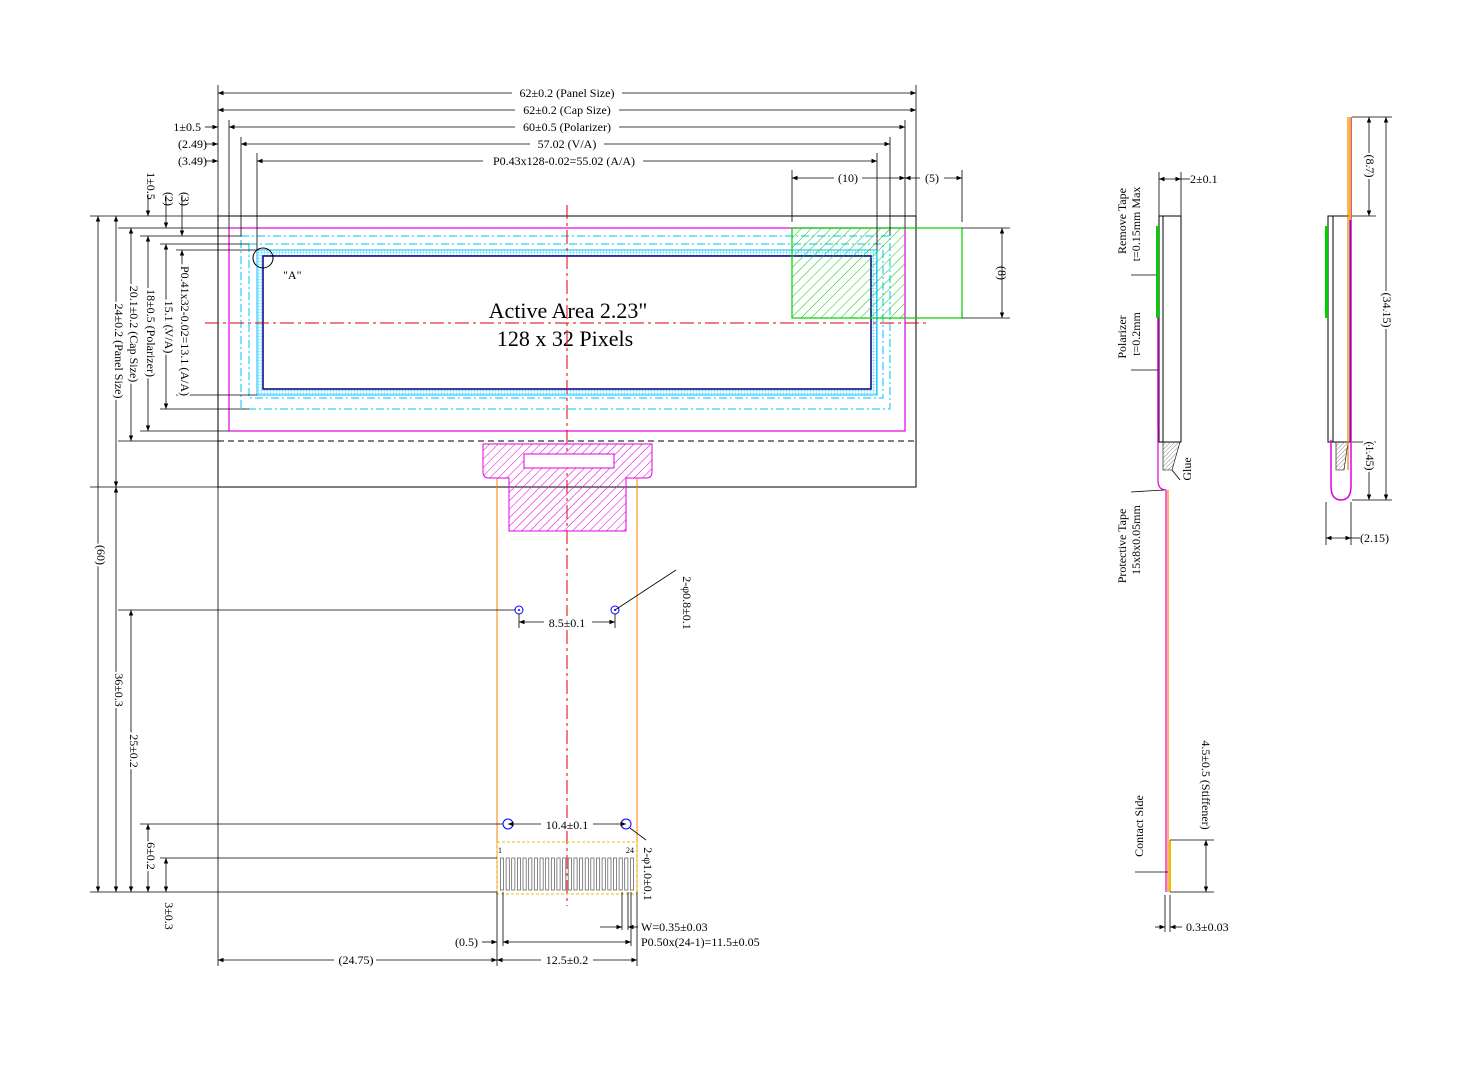 The width and height of the screenshot is (1482, 1074). Describe the element at coordinates (151, 333) in the screenshot. I see `polarizer-height-label: 18±0.5 (Polarizer)` at that location.